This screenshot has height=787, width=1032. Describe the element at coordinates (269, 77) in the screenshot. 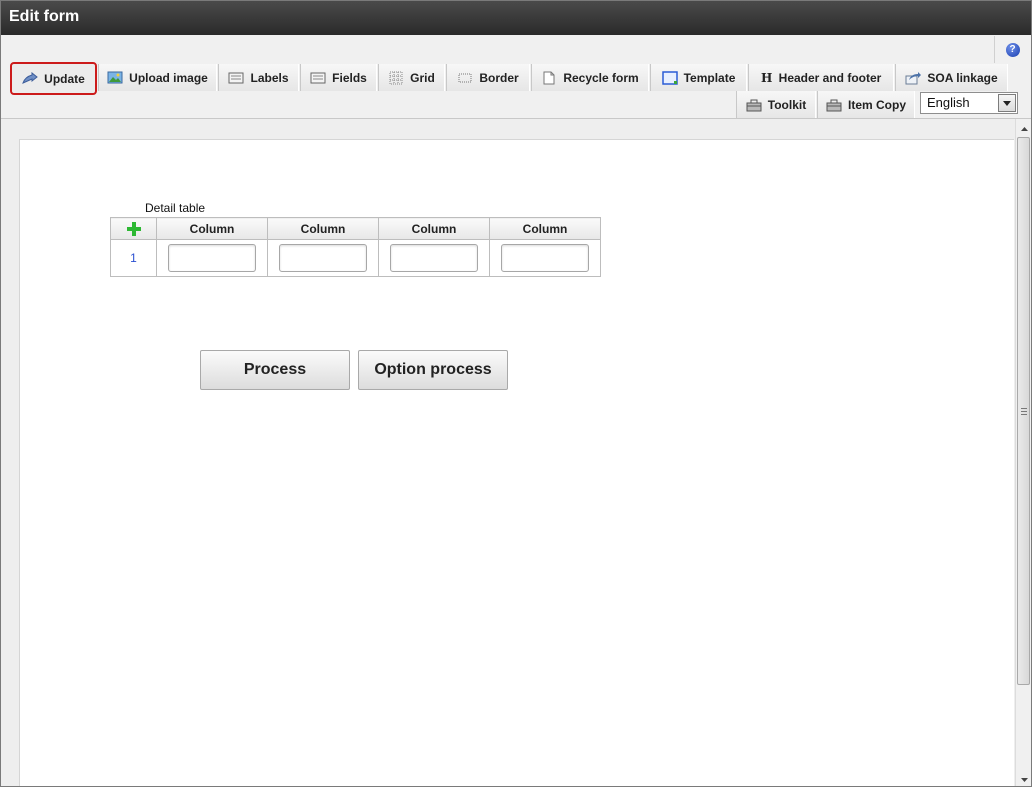

I see `labels-label: Labels` at that location.